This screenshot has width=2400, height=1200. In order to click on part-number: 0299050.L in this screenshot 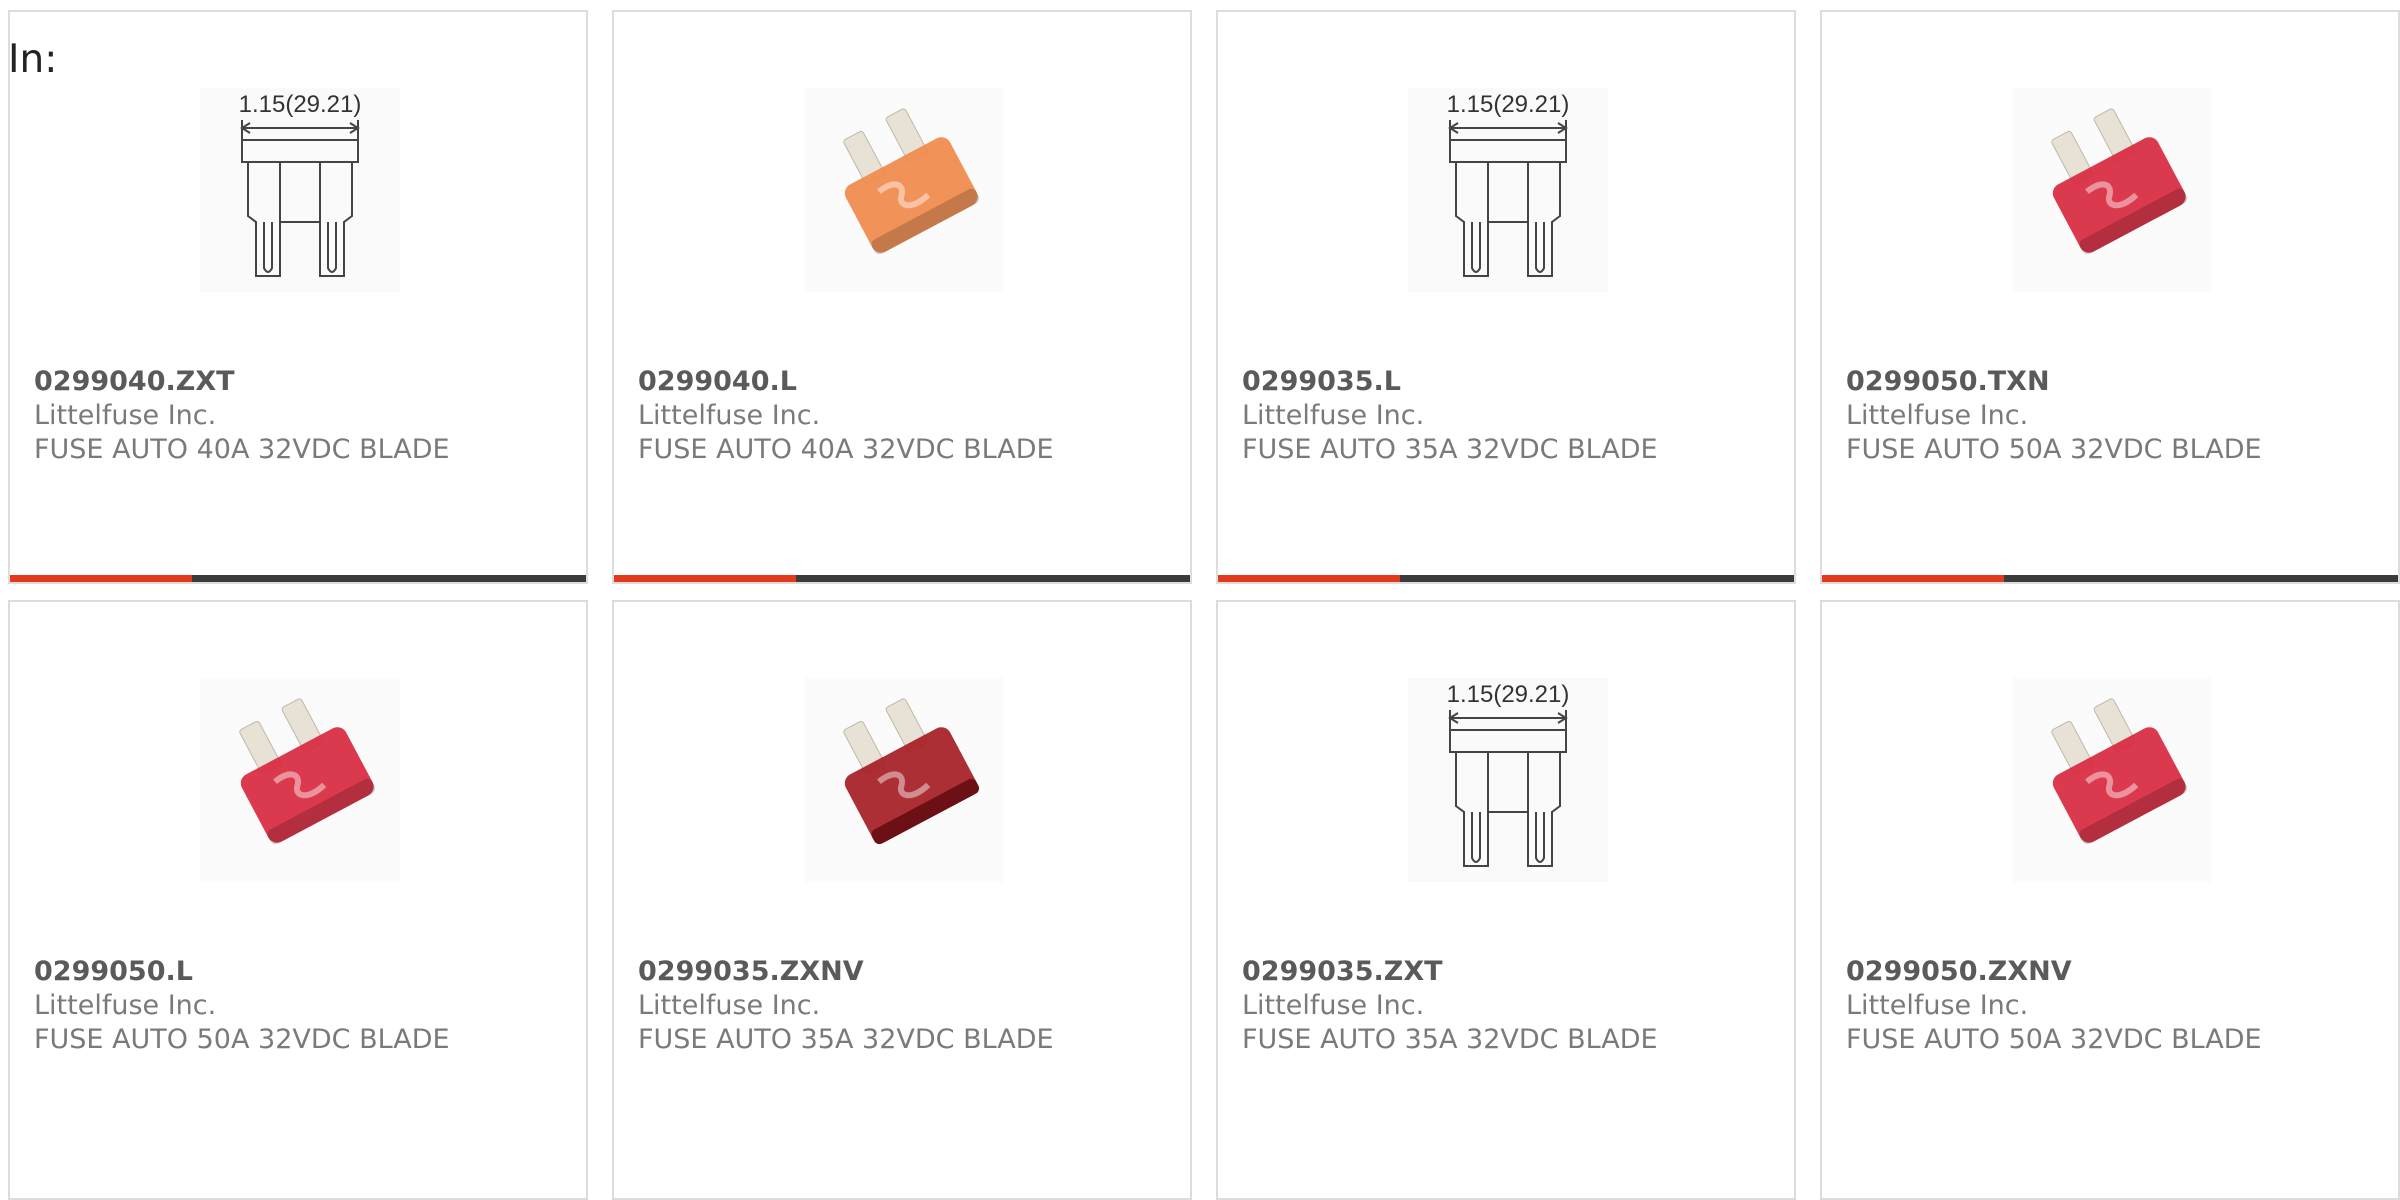, I will do `click(113, 971)`.